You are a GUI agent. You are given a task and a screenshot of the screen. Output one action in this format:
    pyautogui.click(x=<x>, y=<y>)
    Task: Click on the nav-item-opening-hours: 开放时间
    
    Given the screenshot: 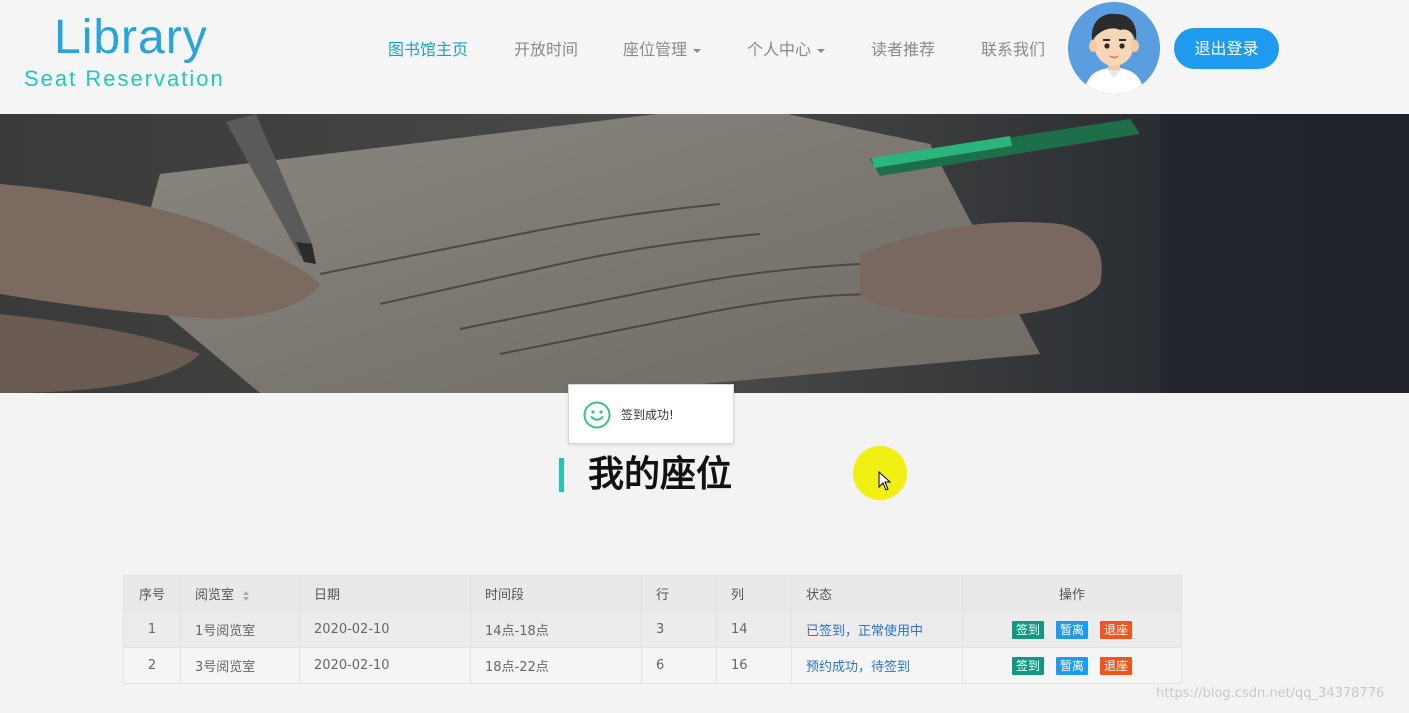 What is the action you would take?
    pyautogui.click(x=546, y=50)
    